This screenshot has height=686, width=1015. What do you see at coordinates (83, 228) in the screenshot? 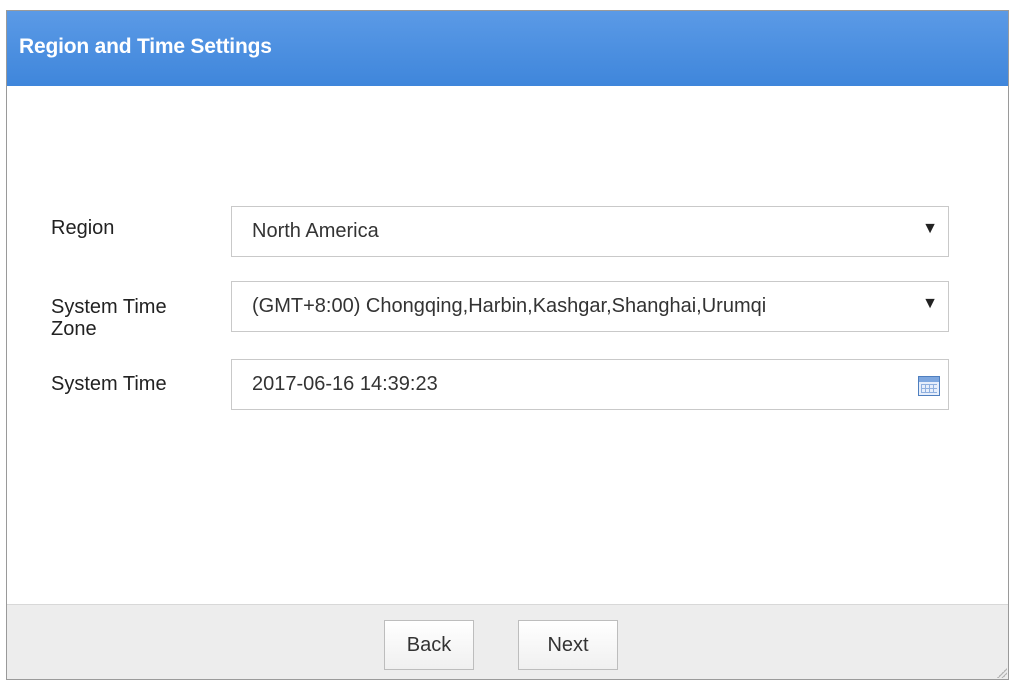
I see `region-label: Region` at bounding box center [83, 228].